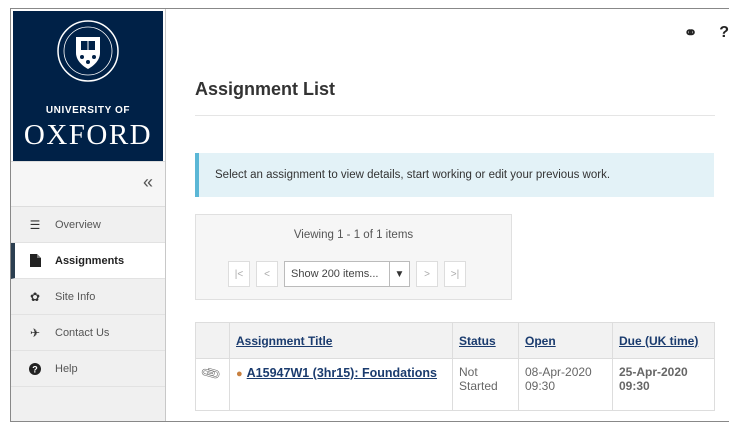 Image resolution: width=729 pixels, height=430 pixels. I want to click on pager-viewing-text: Viewing 1 - 1 of 1 items, so click(353, 235).